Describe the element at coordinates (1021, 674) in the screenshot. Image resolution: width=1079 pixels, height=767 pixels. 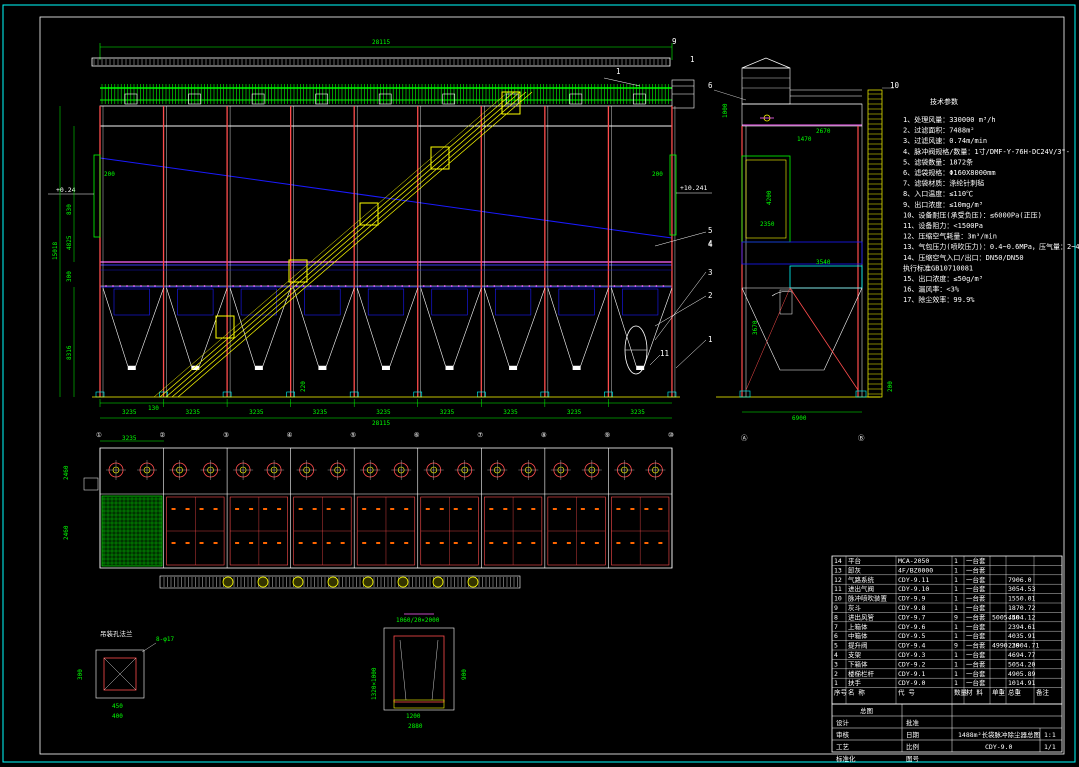
I see `bom-cell: 4905.89` at that location.